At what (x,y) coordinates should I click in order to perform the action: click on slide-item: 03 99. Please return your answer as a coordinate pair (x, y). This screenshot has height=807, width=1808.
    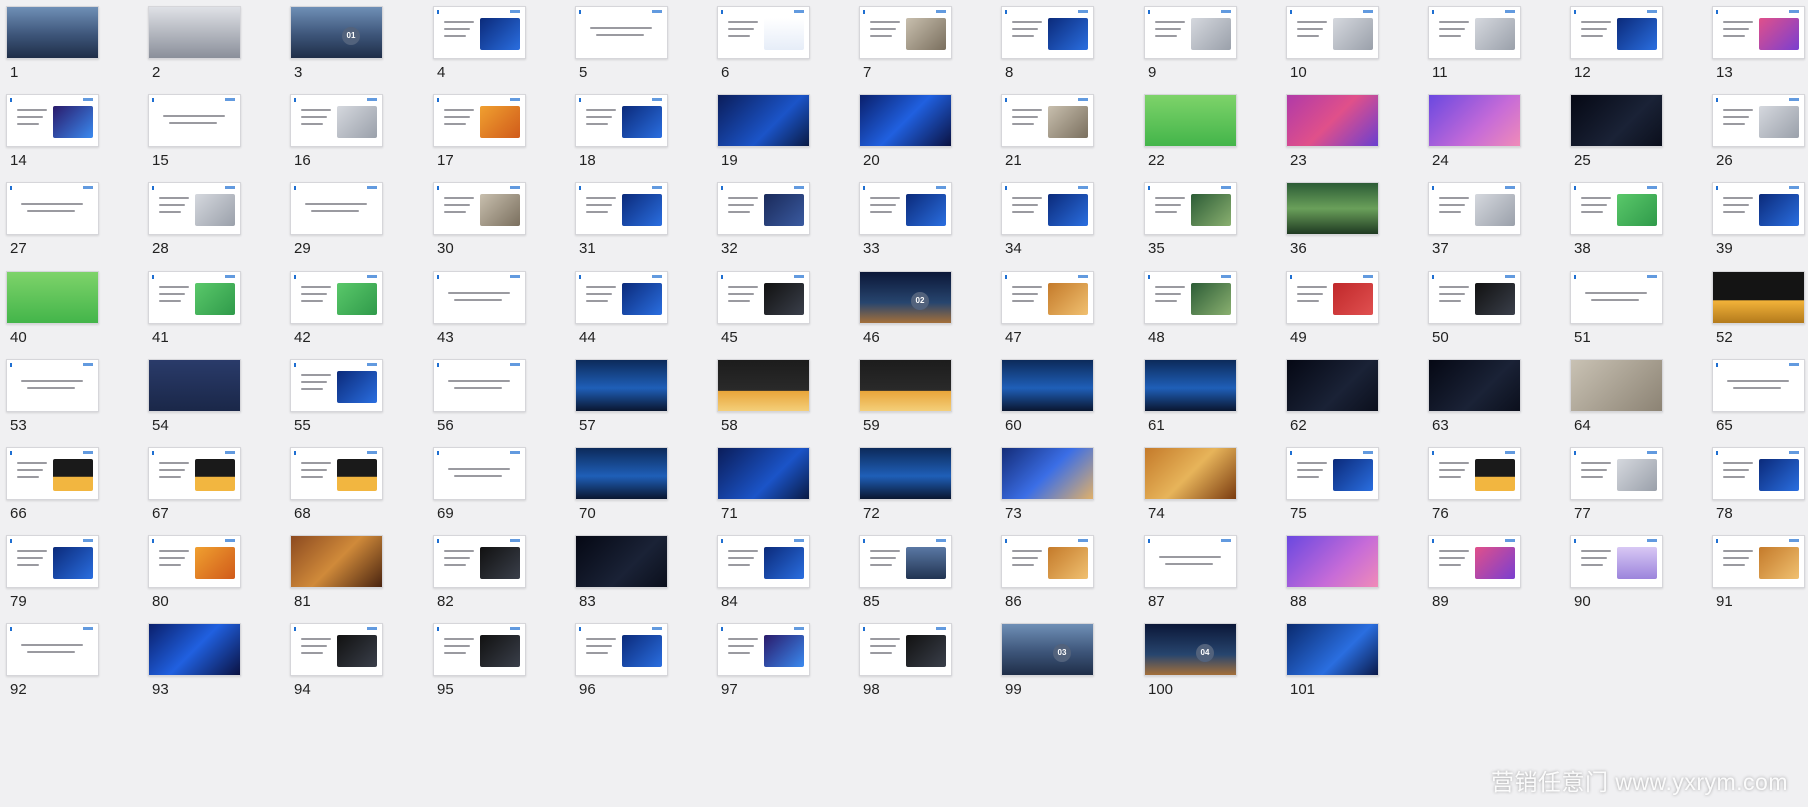
    Looking at the image, I should click on (1066, 662).